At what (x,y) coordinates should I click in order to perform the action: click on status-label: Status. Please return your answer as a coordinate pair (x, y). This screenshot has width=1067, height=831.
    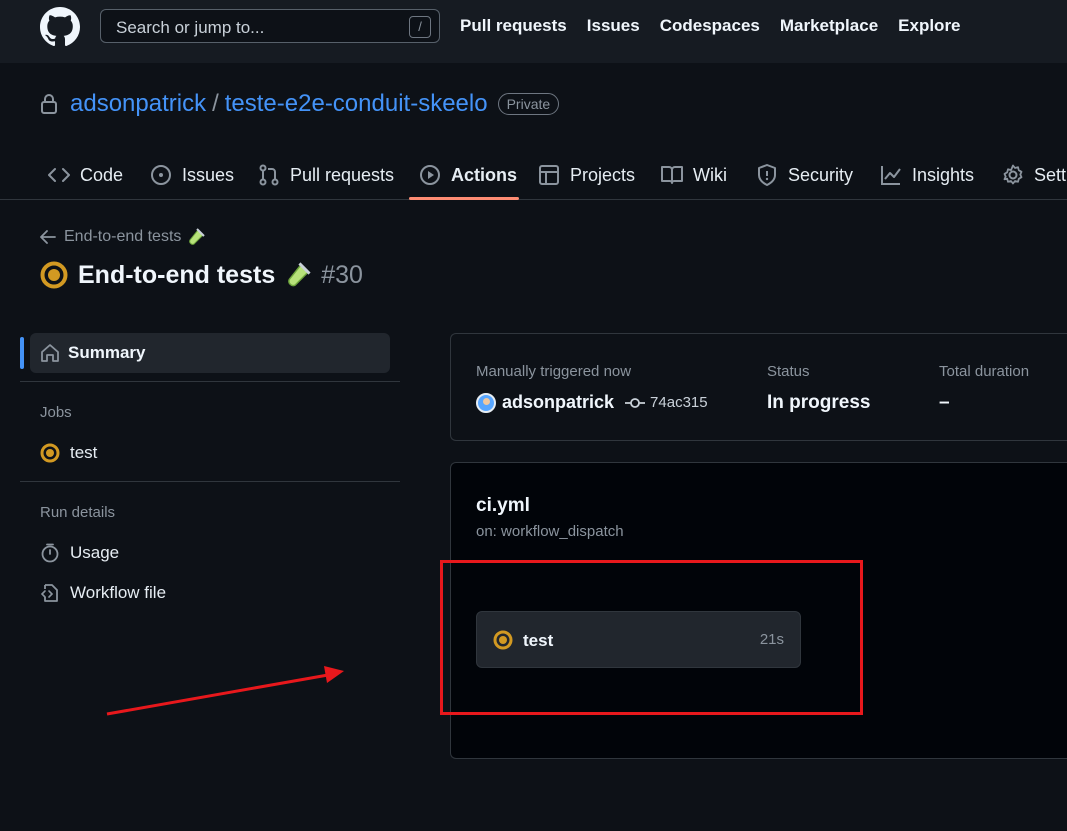
    Looking at the image, I should click on (788, 371).